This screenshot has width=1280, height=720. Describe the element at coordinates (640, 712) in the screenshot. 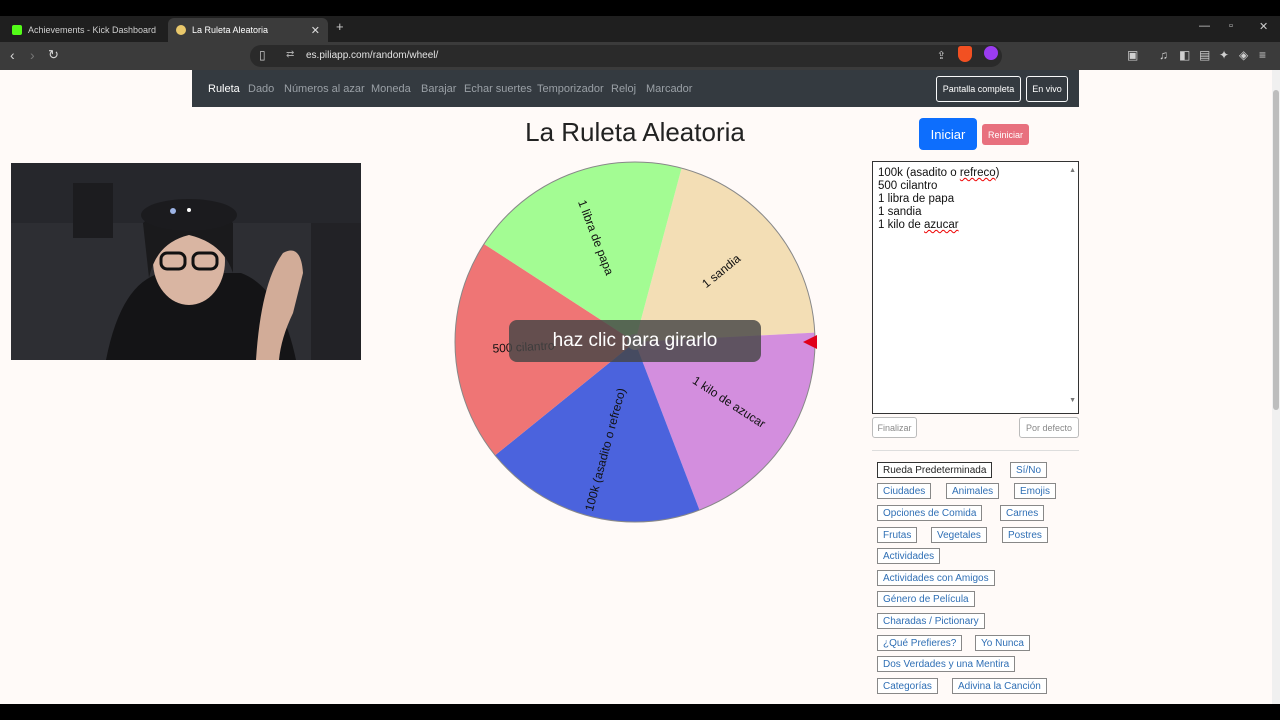

I see `screen-bottom-bar` at that location.